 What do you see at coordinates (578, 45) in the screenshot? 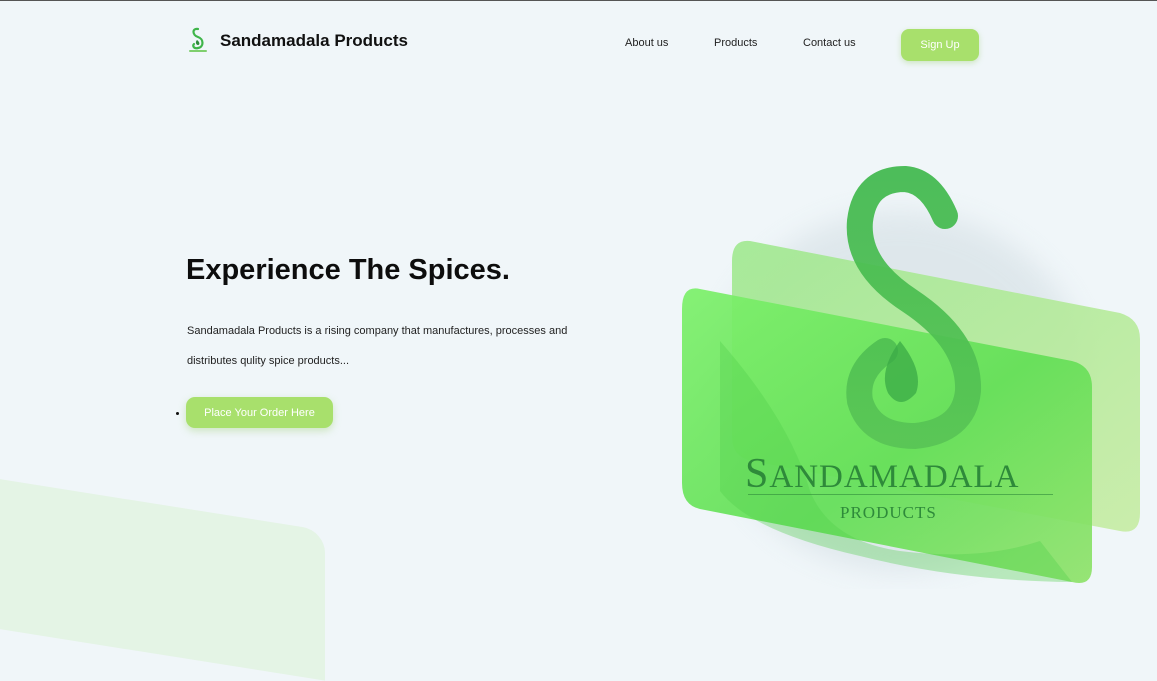
I see `main-nav: About us Products Contact us` at bounding box center [578, 45].